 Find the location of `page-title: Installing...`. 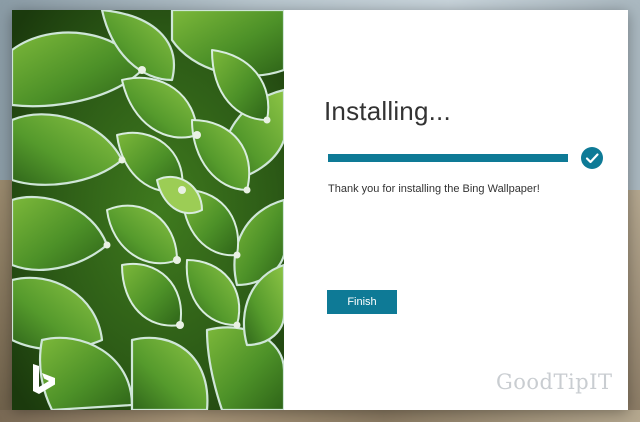

page-title: Installing... is located at coordinates (387, 111).